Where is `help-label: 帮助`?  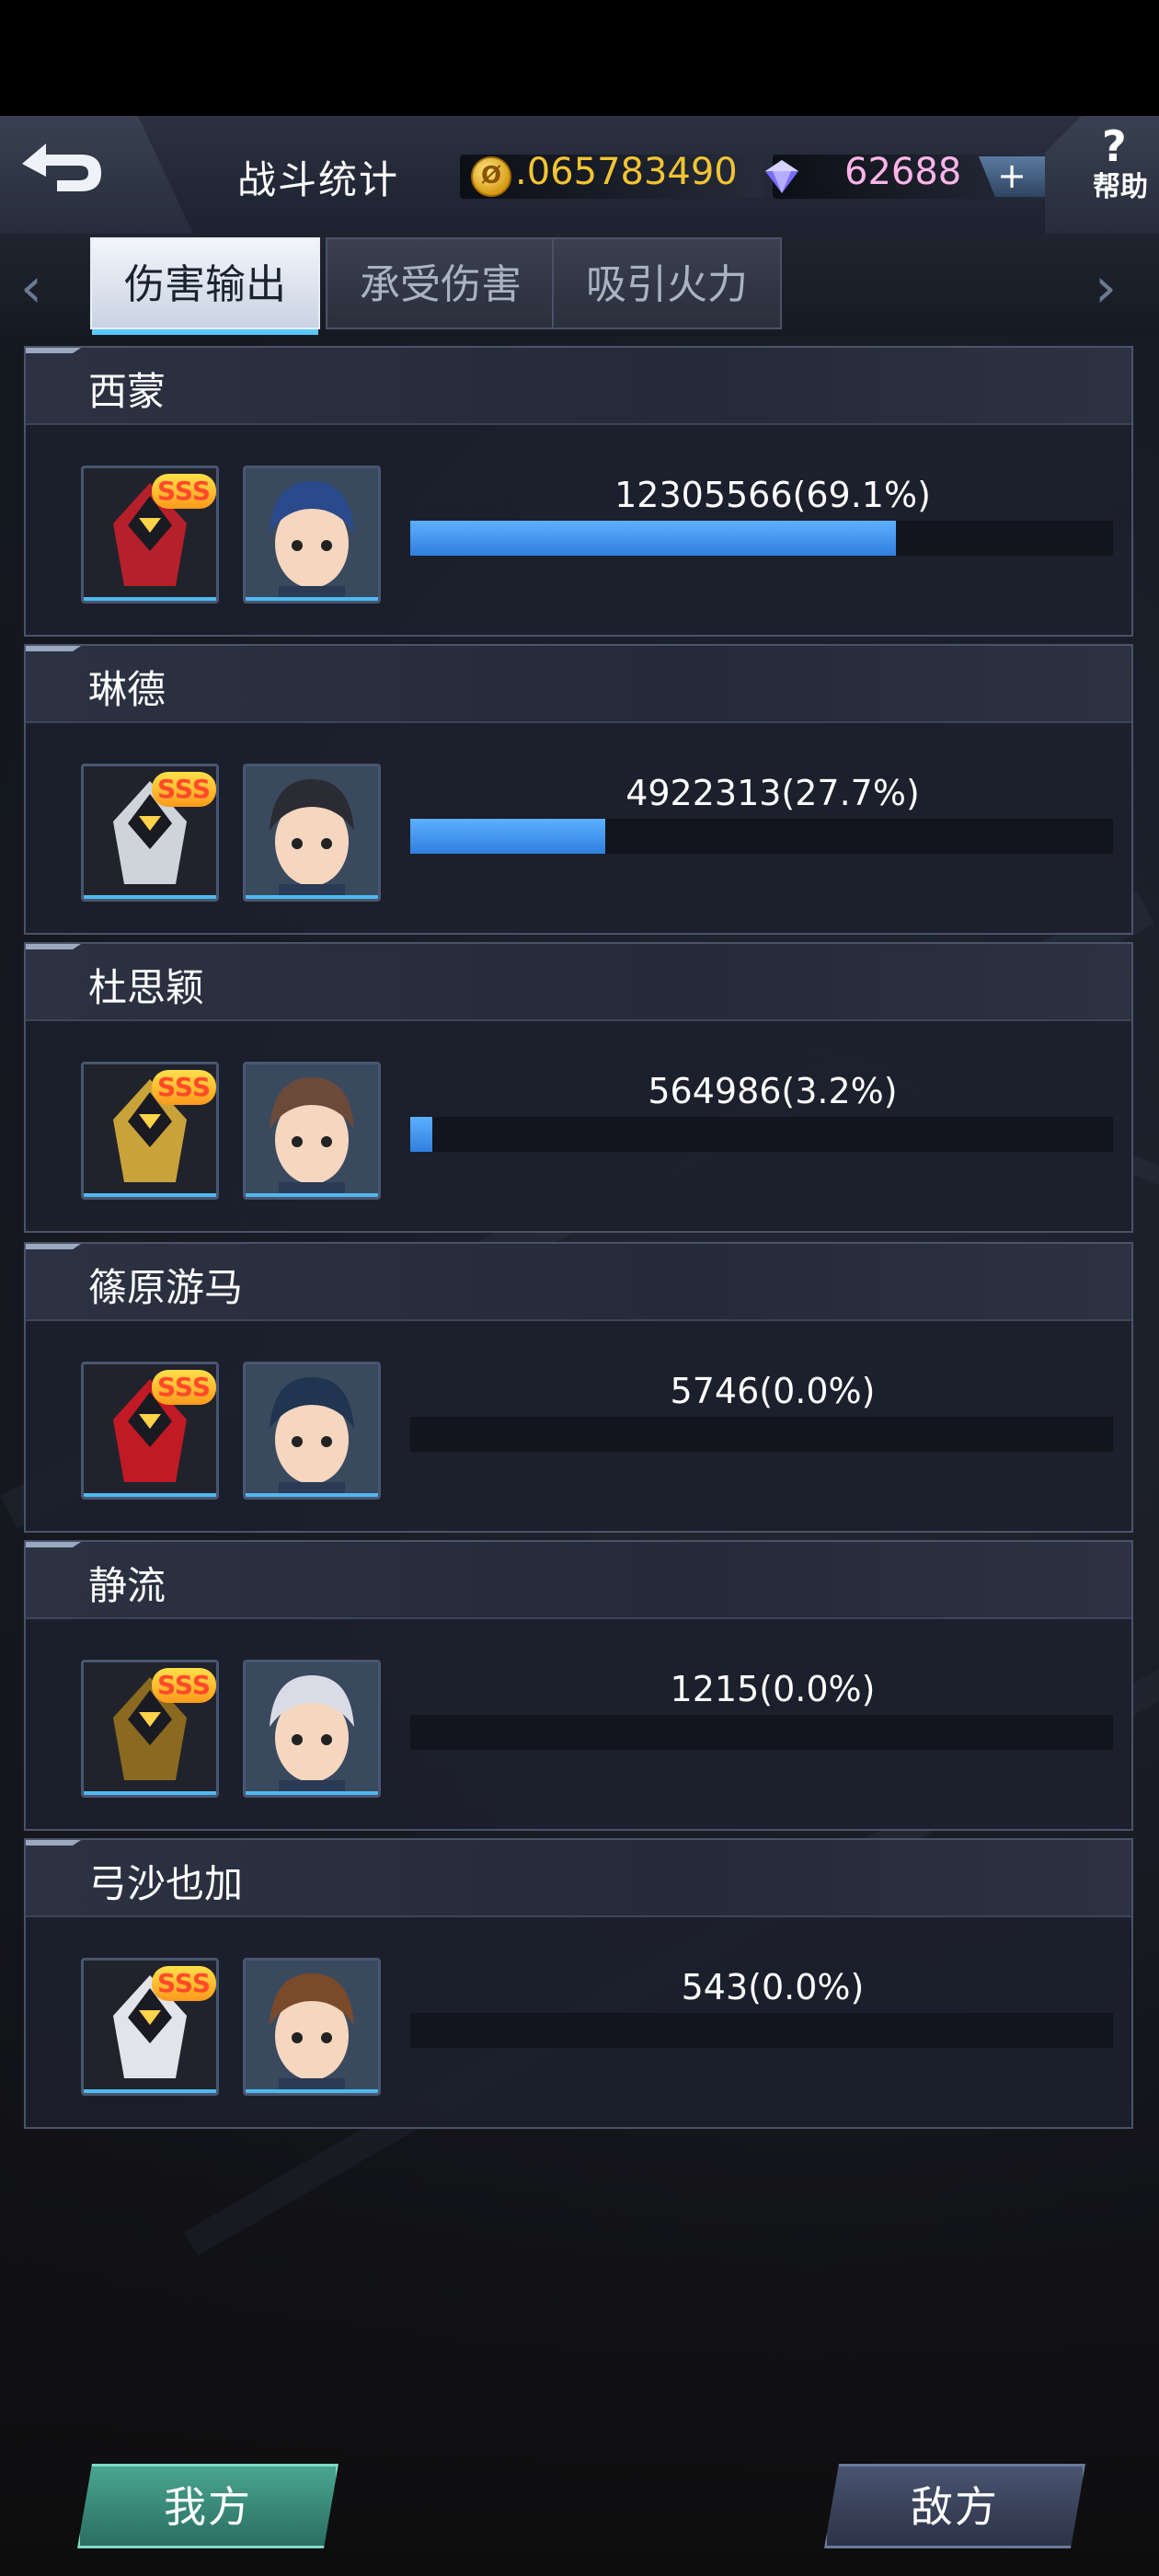 help-label: 帮助 is located at coordinates (1120, 187).